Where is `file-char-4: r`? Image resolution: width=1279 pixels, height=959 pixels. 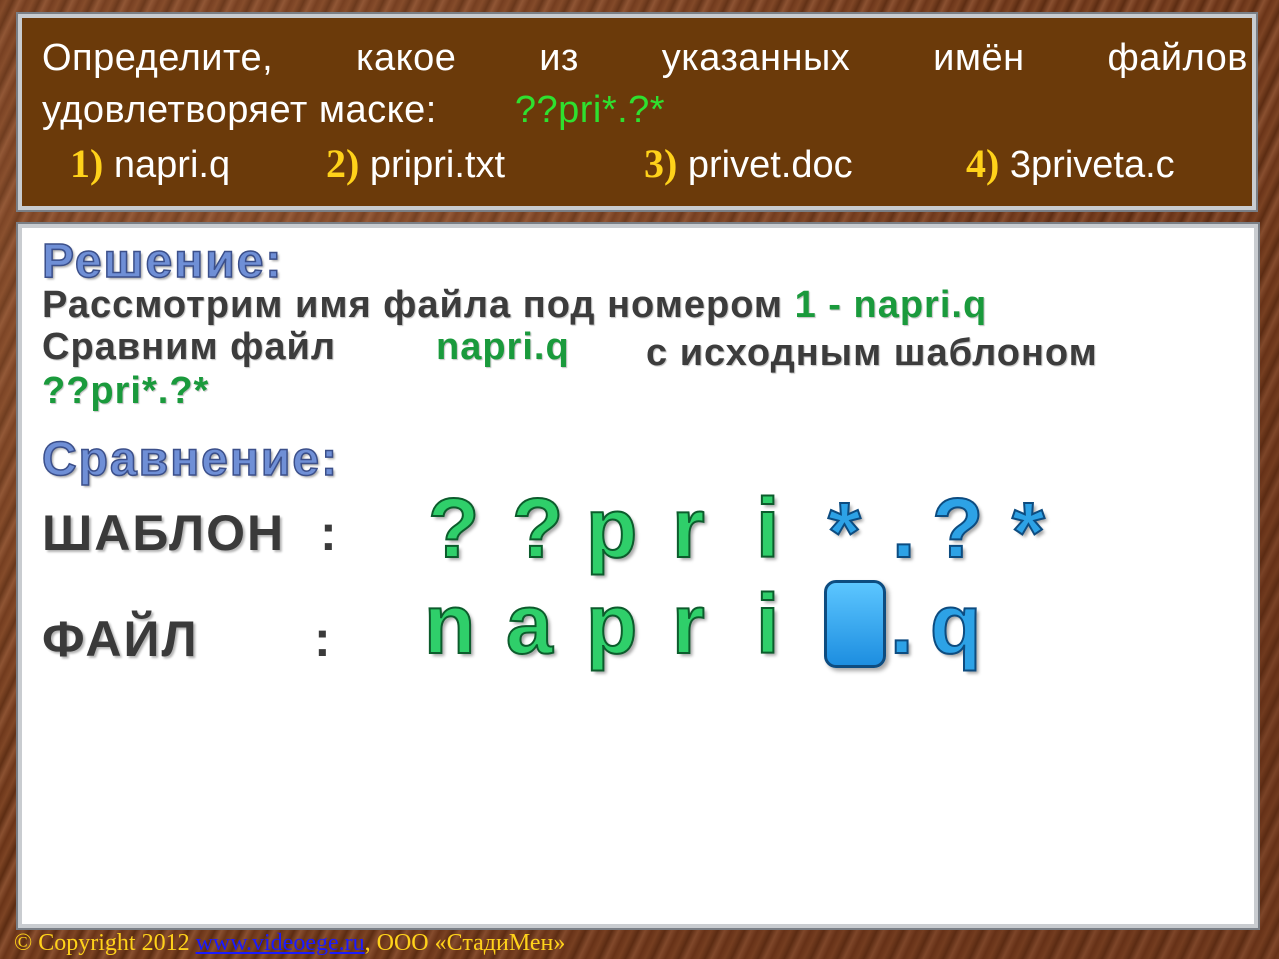 file-char-4: r is located at coordinates (688, 624).